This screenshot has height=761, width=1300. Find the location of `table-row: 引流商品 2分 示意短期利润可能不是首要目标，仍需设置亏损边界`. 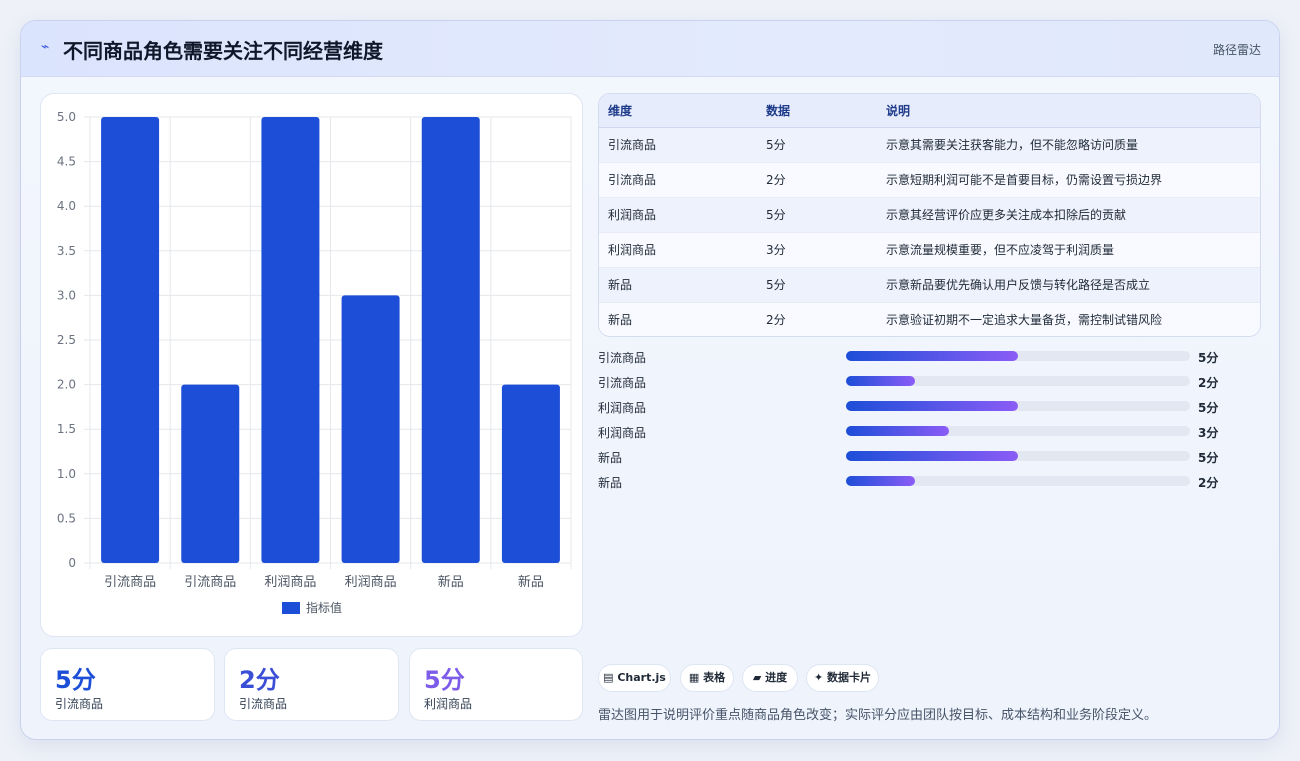

table-row: 引流商品 2分 示意短期利润可能不是首要目标，仍需设置亏损边界 is located at coordinates (929, 180).